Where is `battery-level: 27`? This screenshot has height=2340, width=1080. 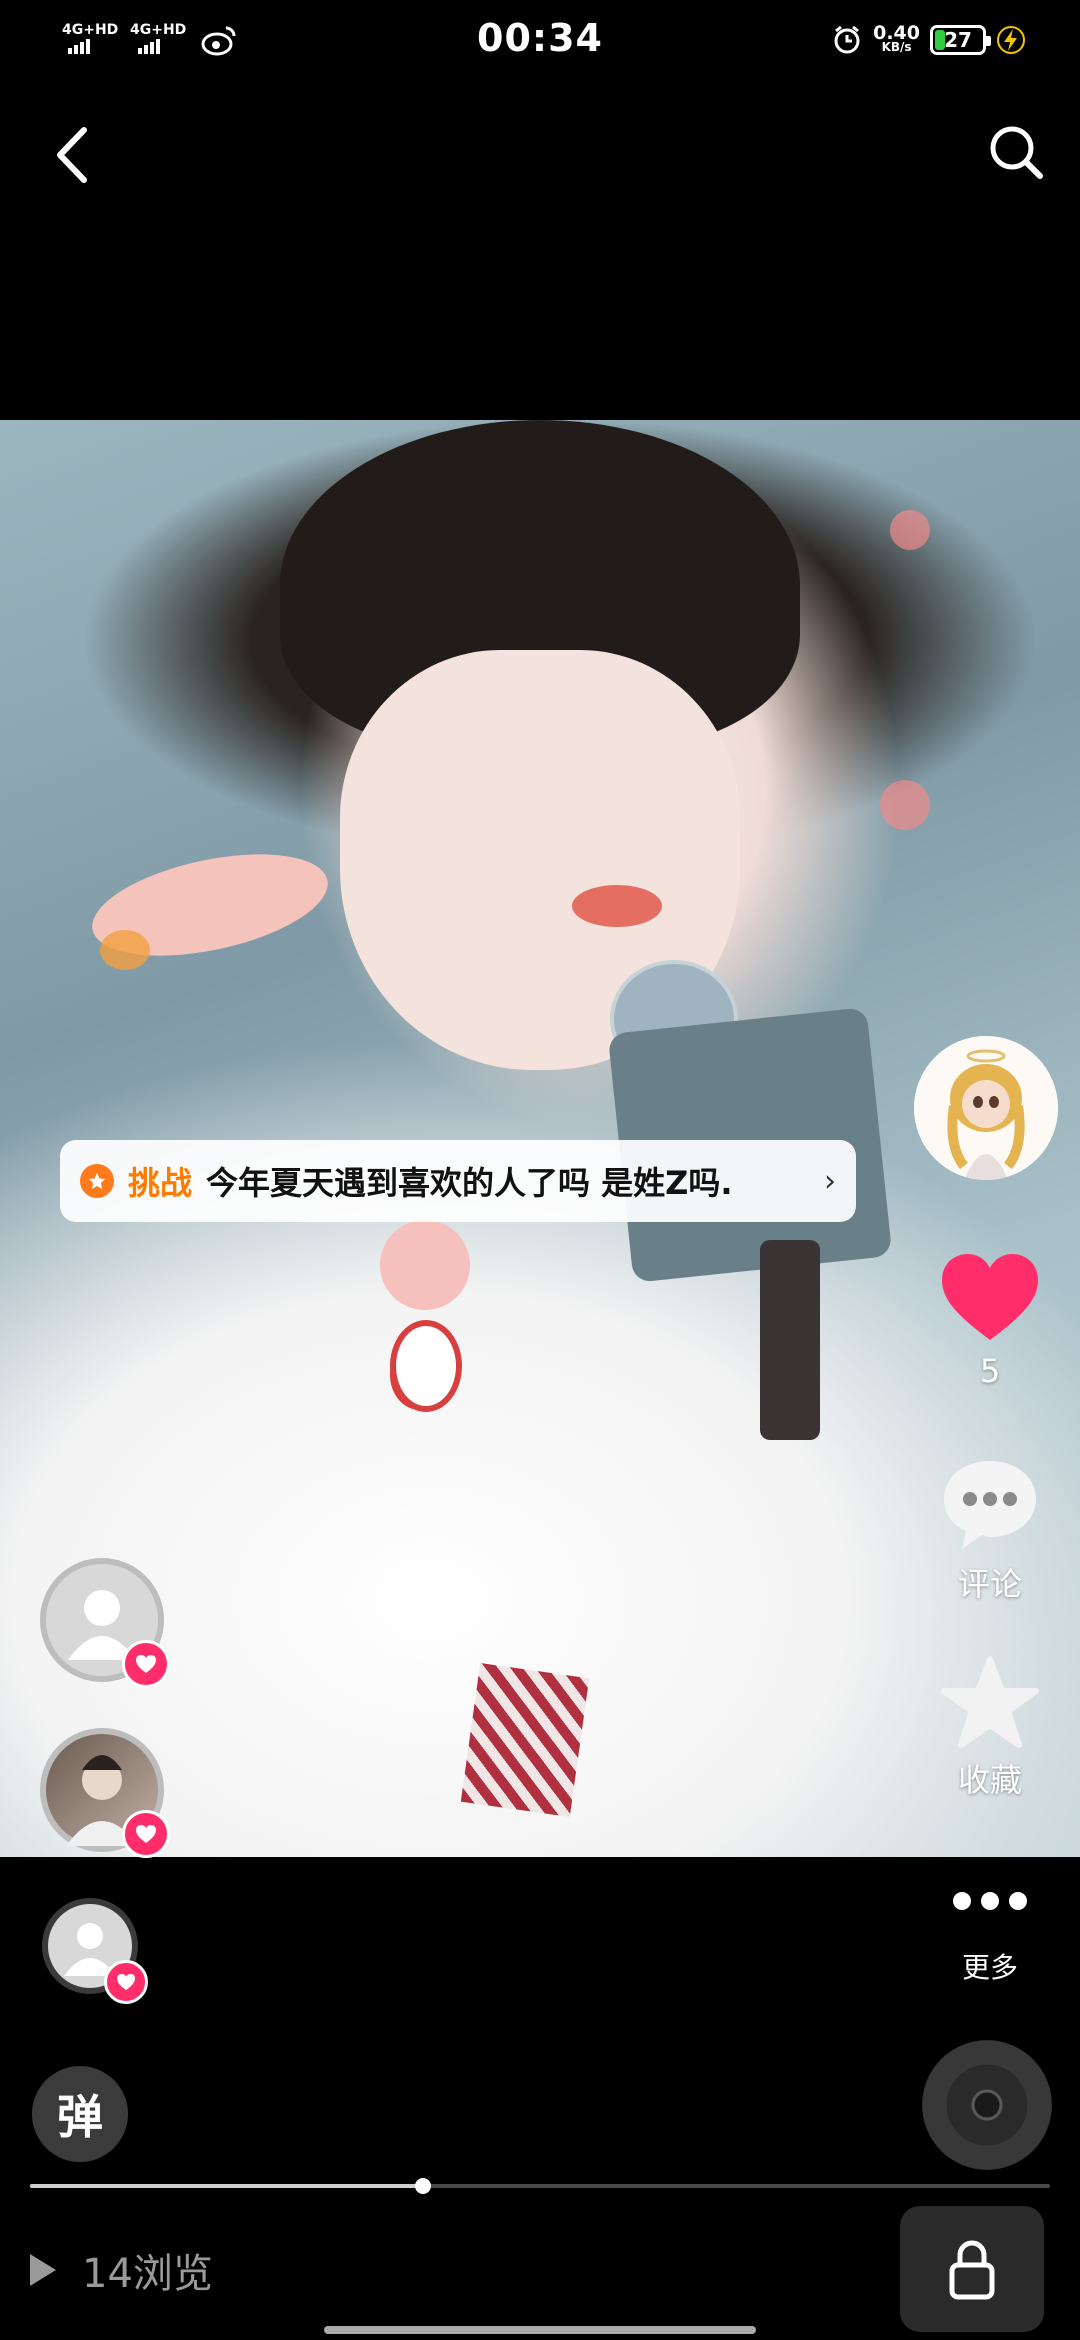
battery-level: 27 is located at coordinates (958, 40).